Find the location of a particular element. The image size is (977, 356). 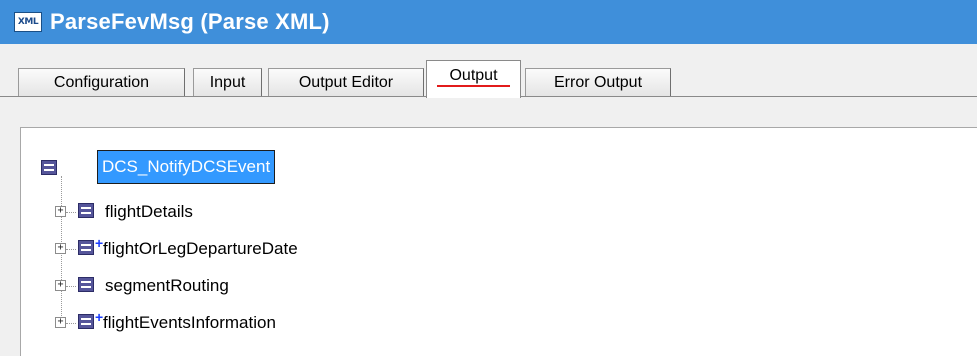

window-title: ParseFevMsg (Parse XML) is located at coordinates (190, 21).